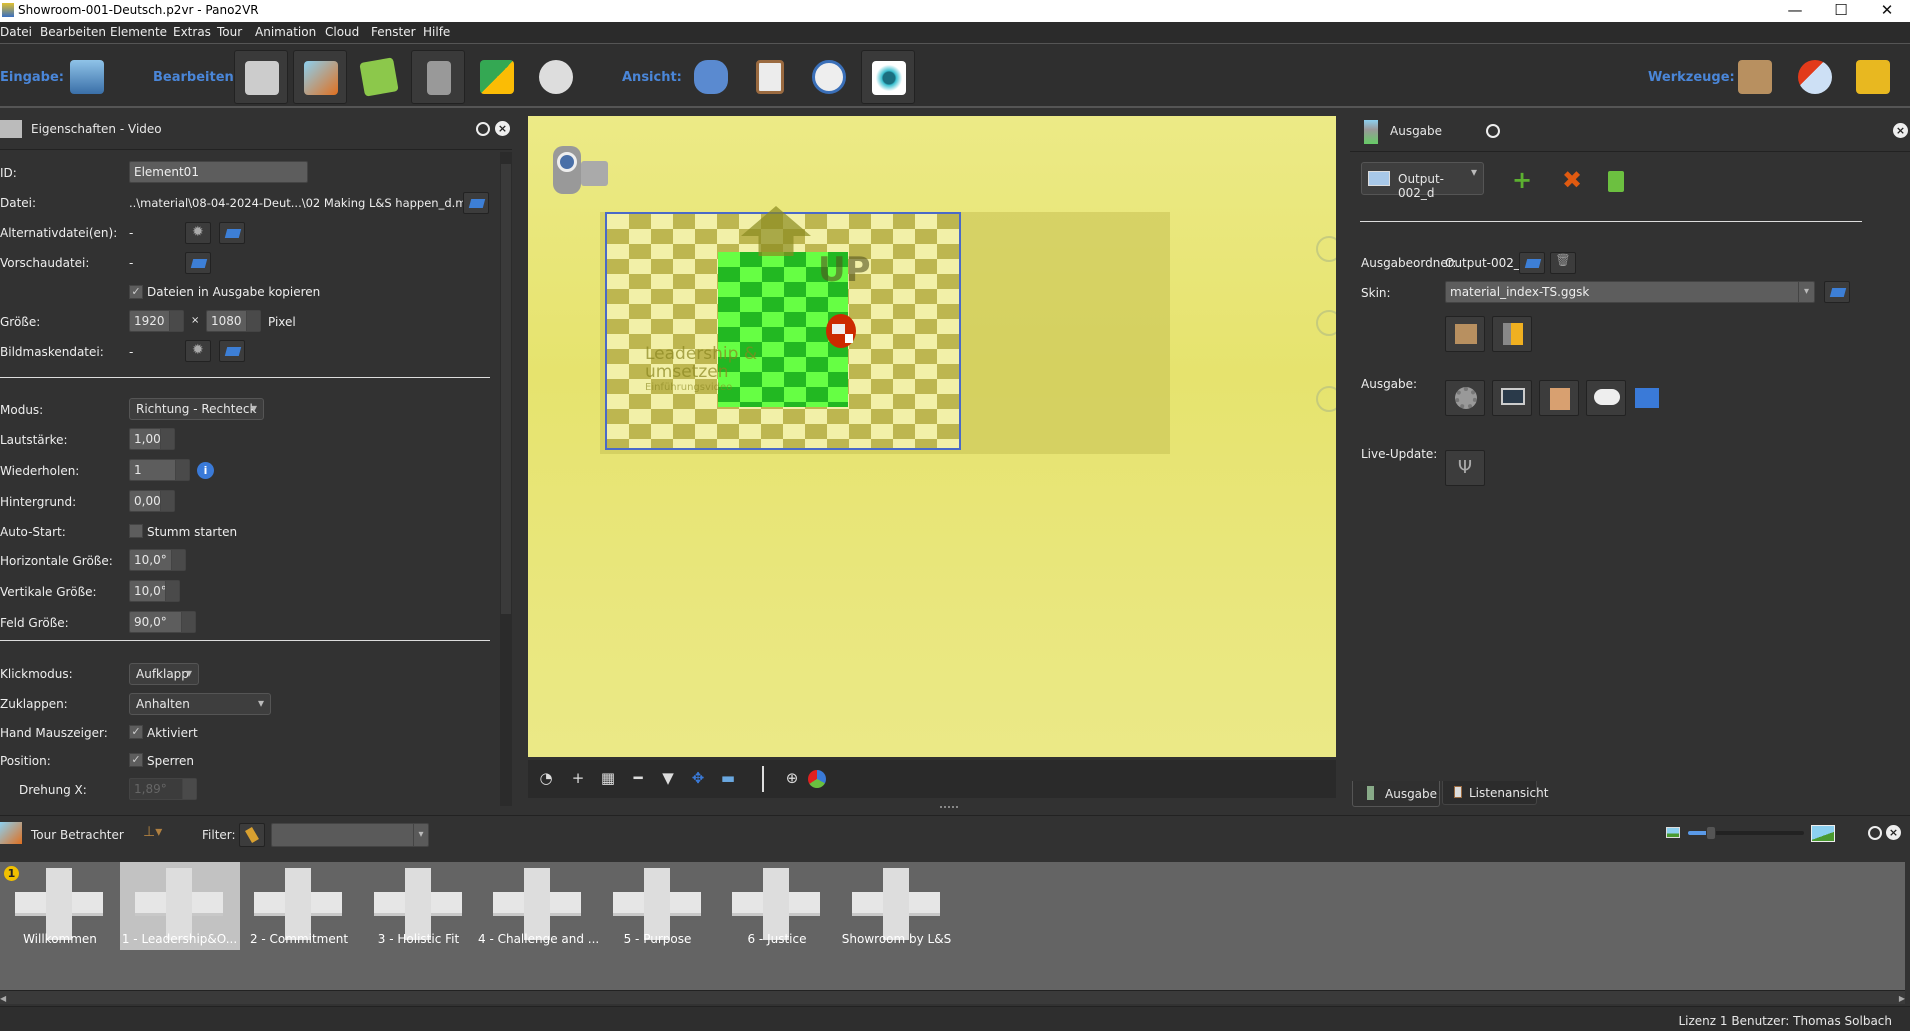  What do you see at coordinates (320, 77) in the screenshot?
I see `tour-browser-button` at bounding box center [320, 77].